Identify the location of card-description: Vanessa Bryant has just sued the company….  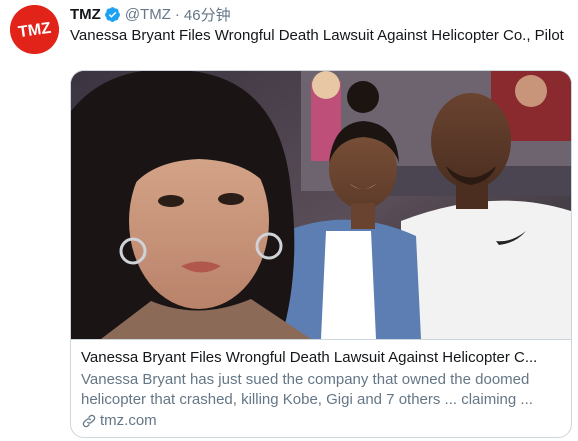
(307, 389).